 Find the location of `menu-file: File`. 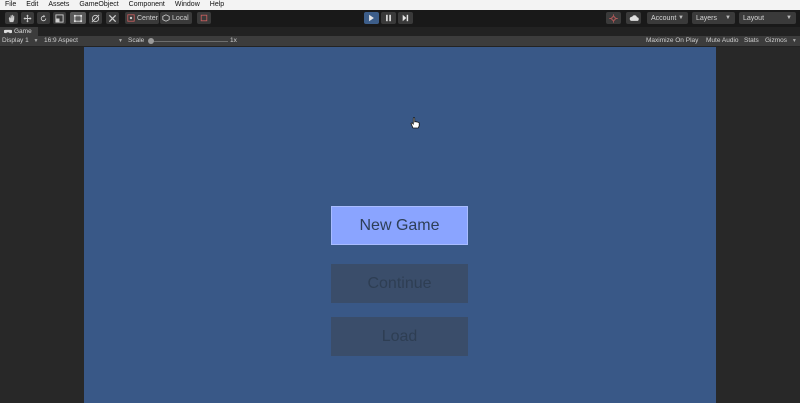

menu-file: File is located at coordinates (10, 5).